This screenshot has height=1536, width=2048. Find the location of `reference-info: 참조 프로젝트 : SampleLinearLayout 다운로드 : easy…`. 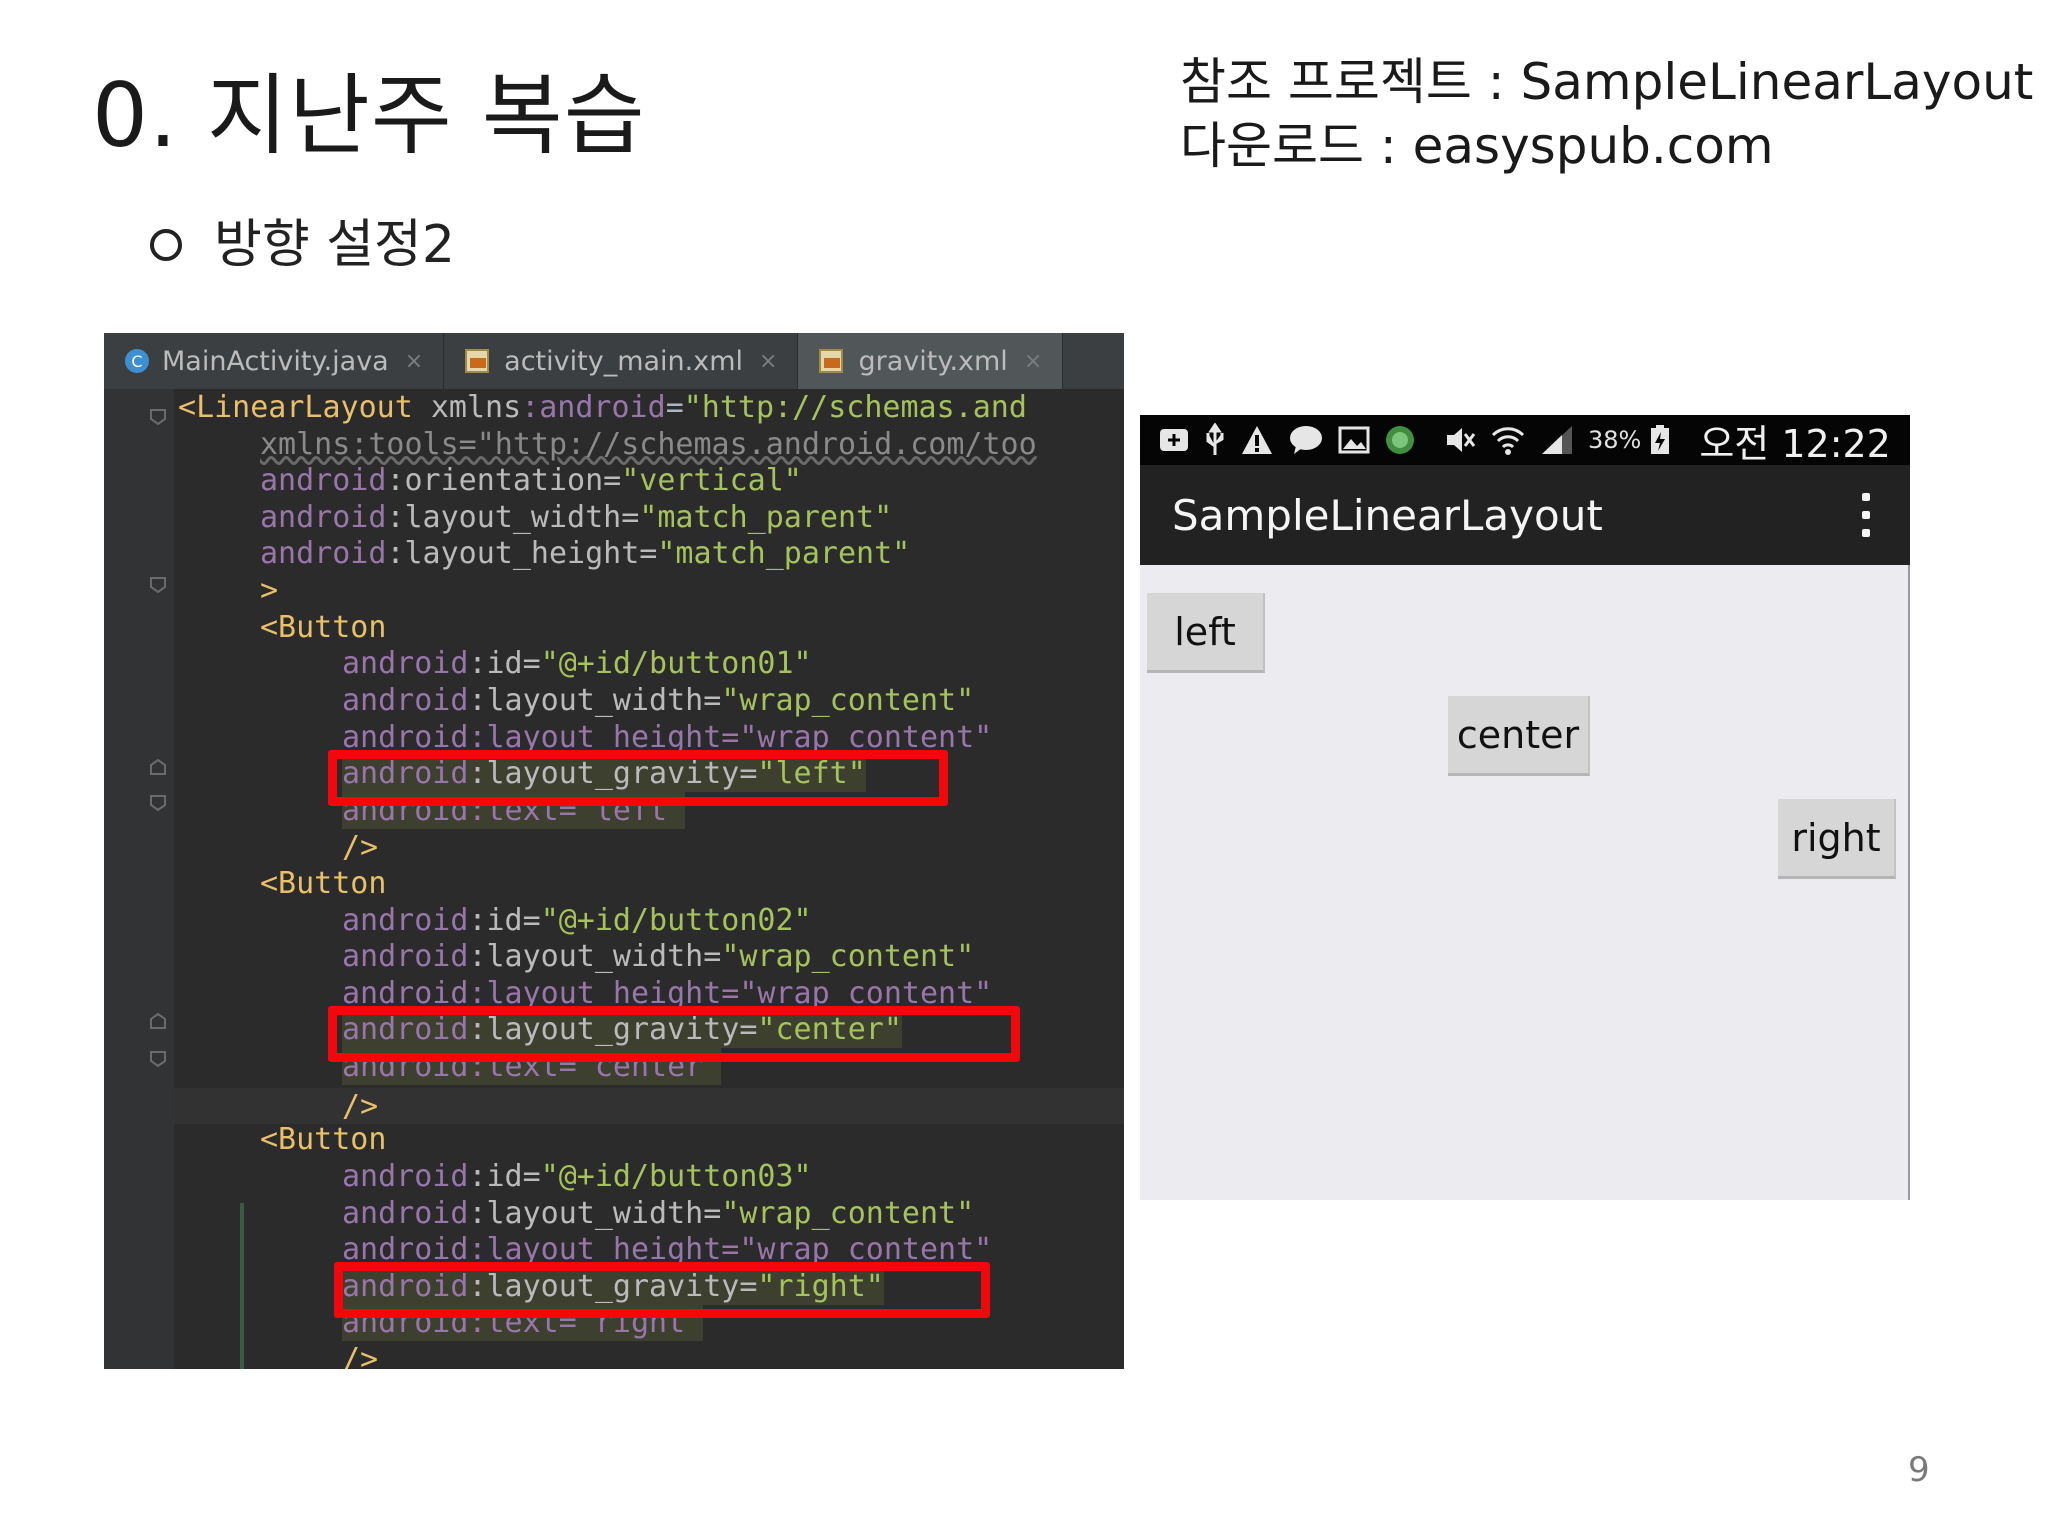

reference-info: 참조 프로젝트 : SampleLinearLayout 다운로드 : easy… is located at coordinates (1606, 114).